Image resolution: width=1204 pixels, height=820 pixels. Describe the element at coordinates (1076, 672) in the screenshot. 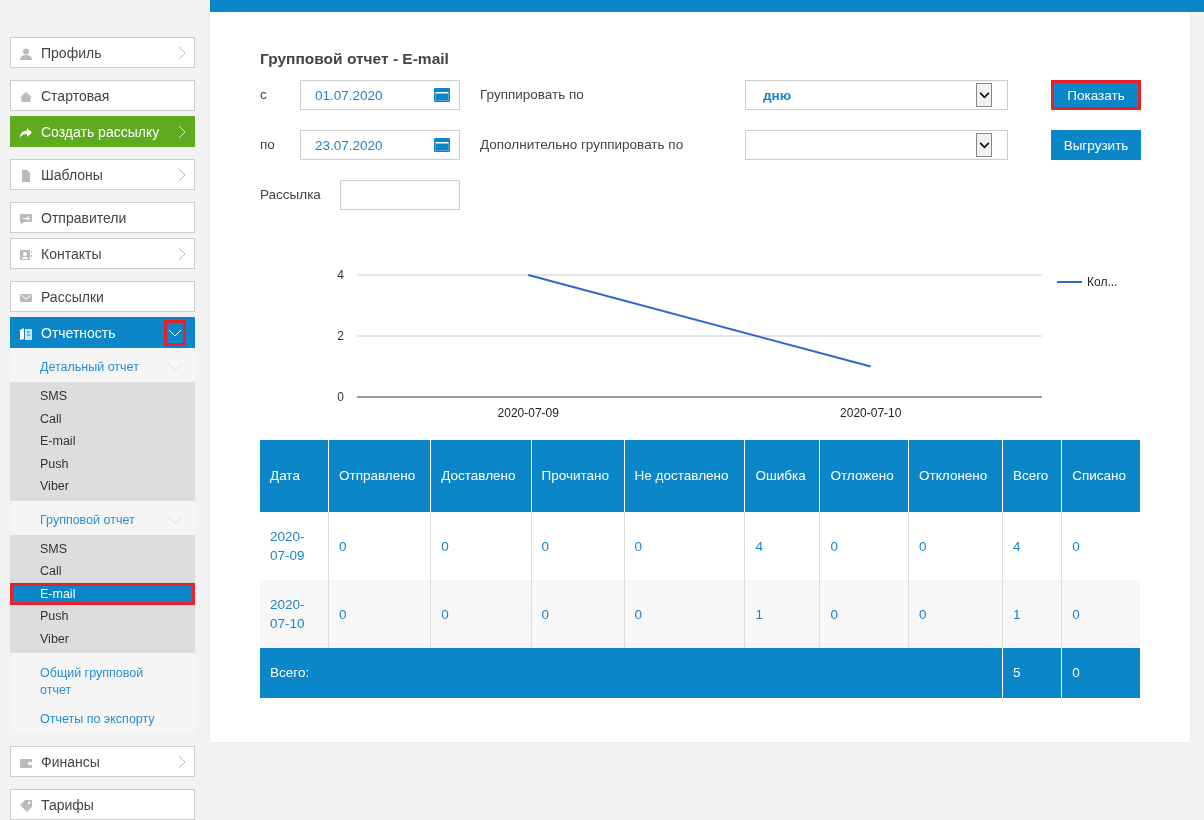

I see `charged-value: 0` at that location.